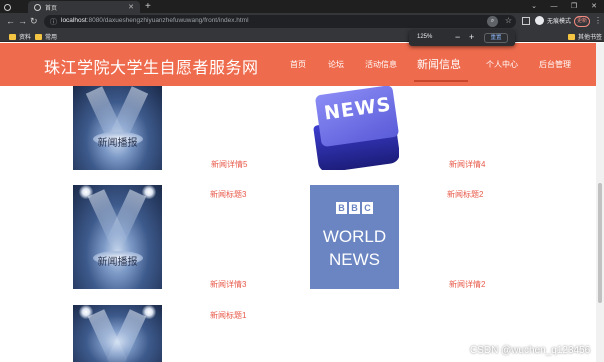 The width and height of the screenshot is (604, 362). What do you see at coordinates (228, 315) in the screenshot?
I see `news-title-link: 新闻标题1` at bounding box center [228, 315].